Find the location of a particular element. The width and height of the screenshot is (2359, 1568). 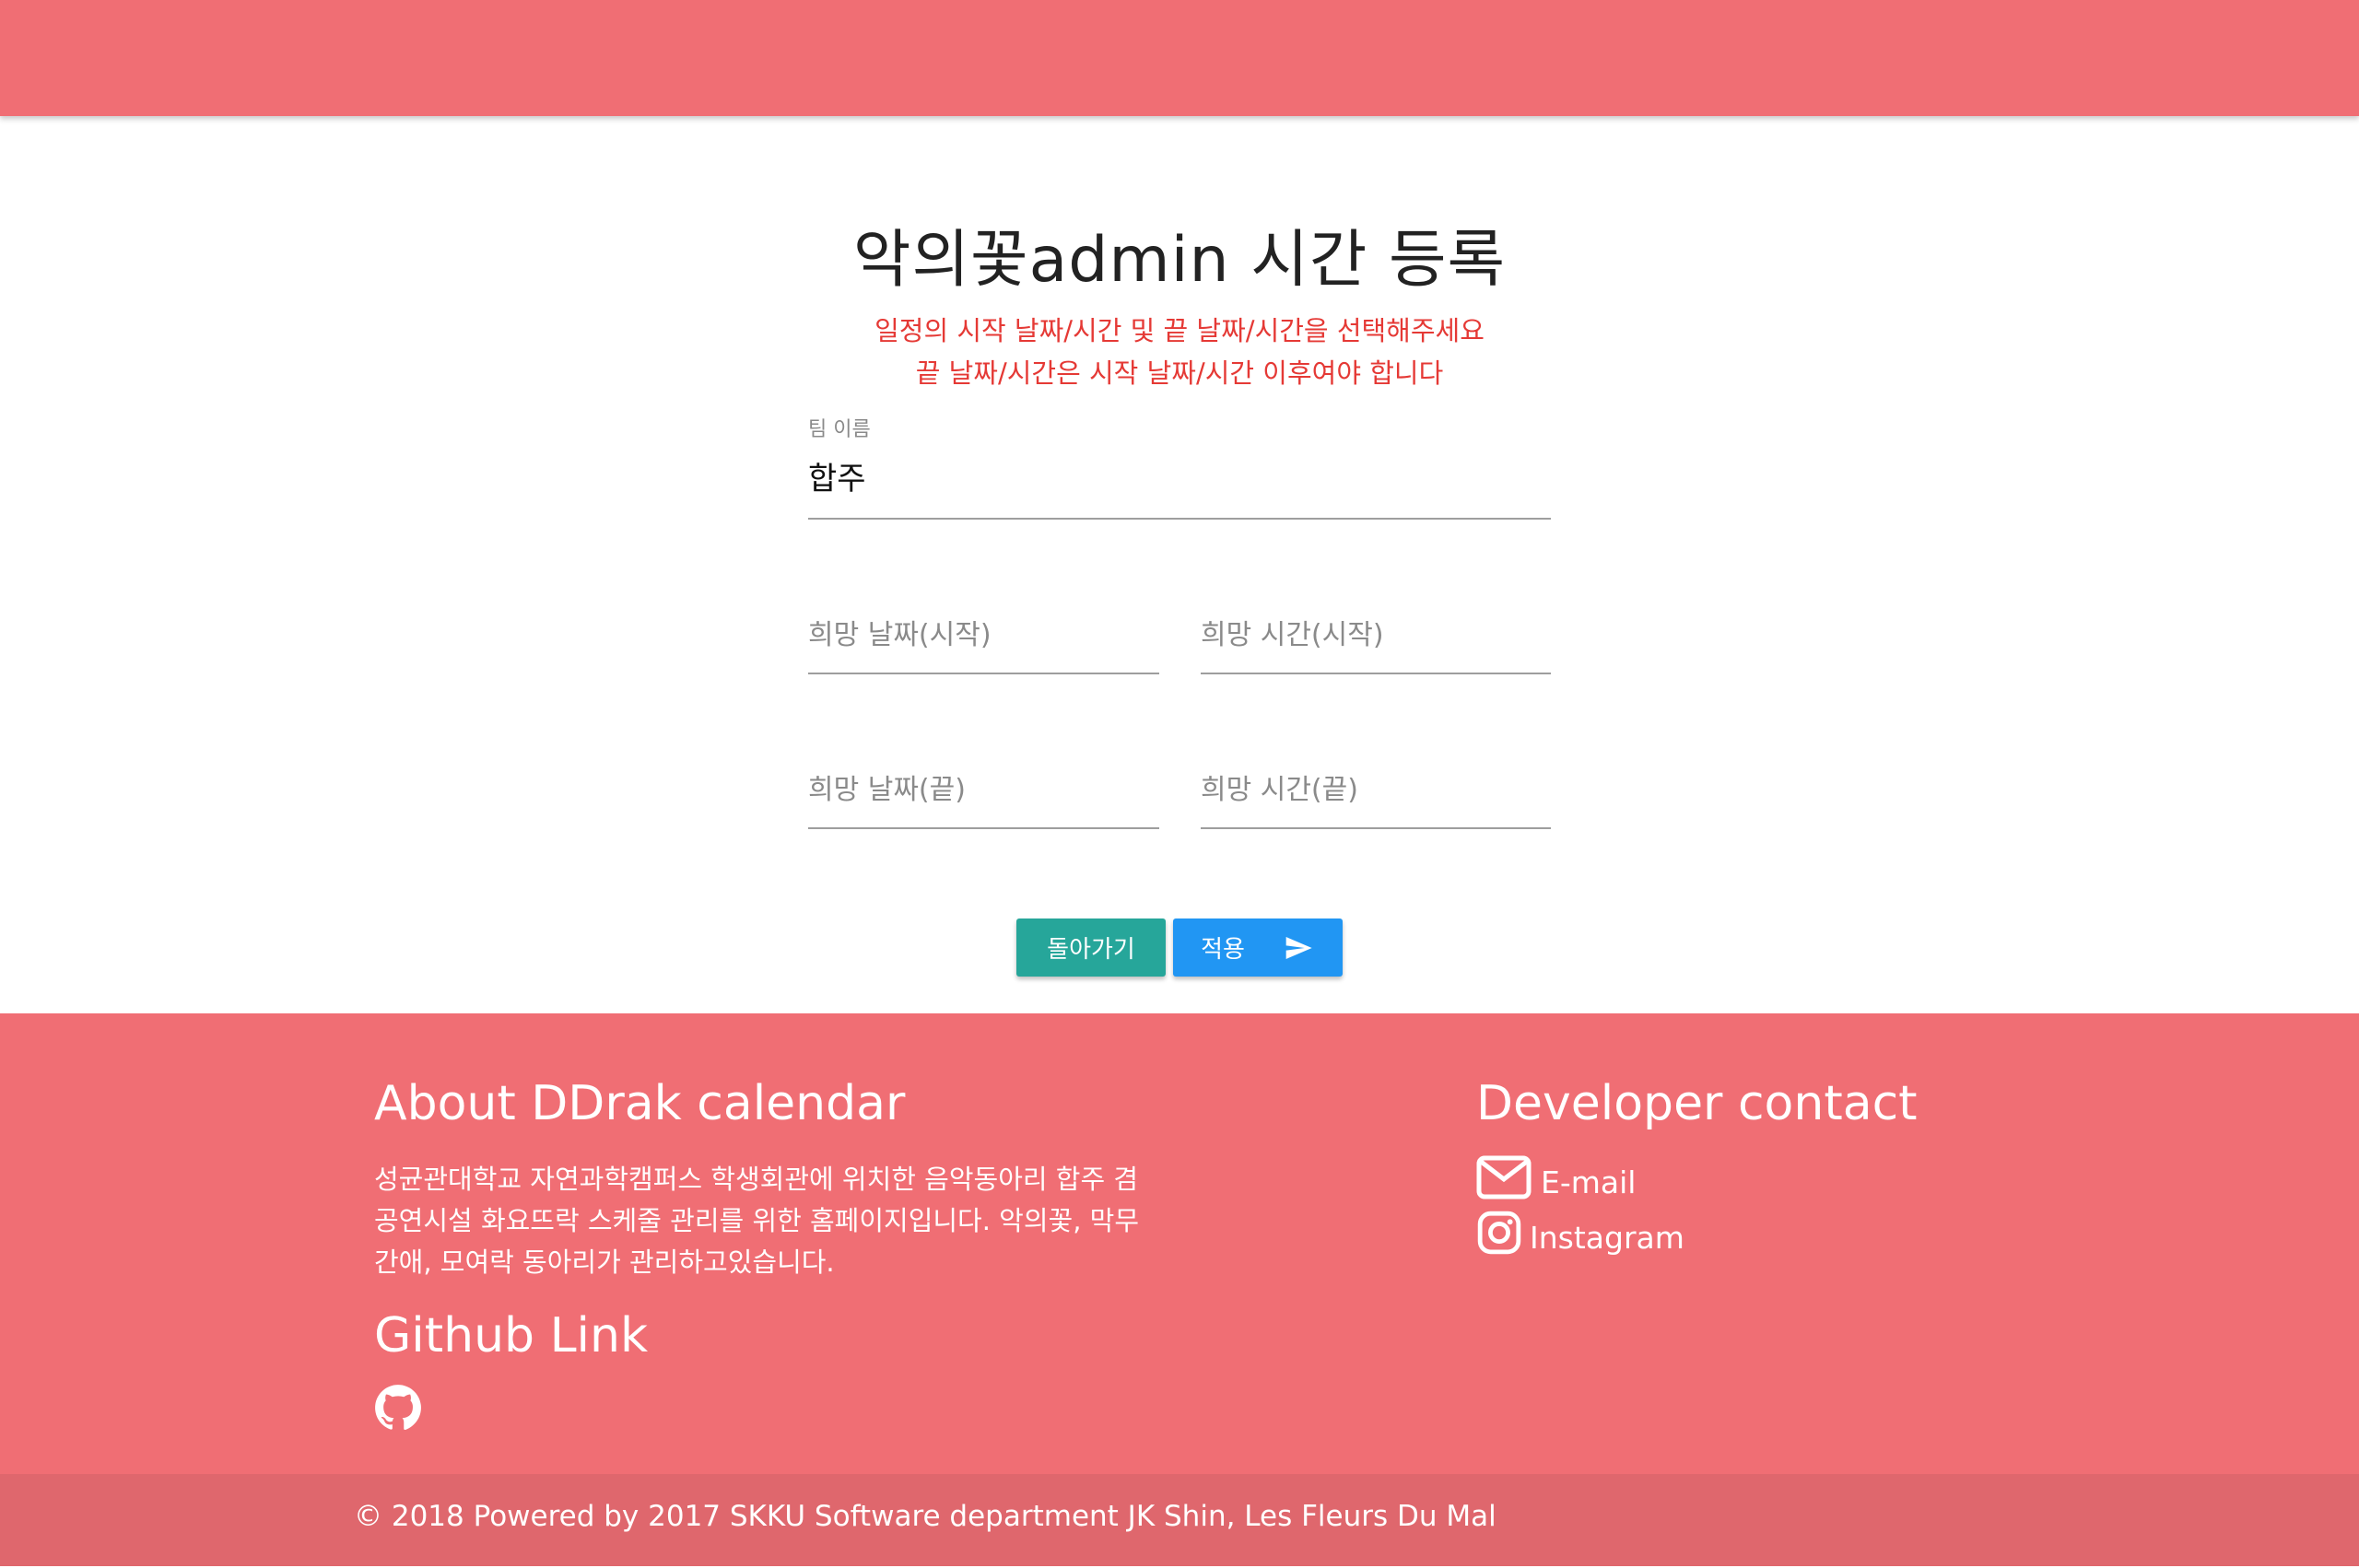

notice-line-1: 일정의 시작 날짜/시간 및 끝 날짜/시간을 선택해주세요 is located at coordinates (1179, 331).